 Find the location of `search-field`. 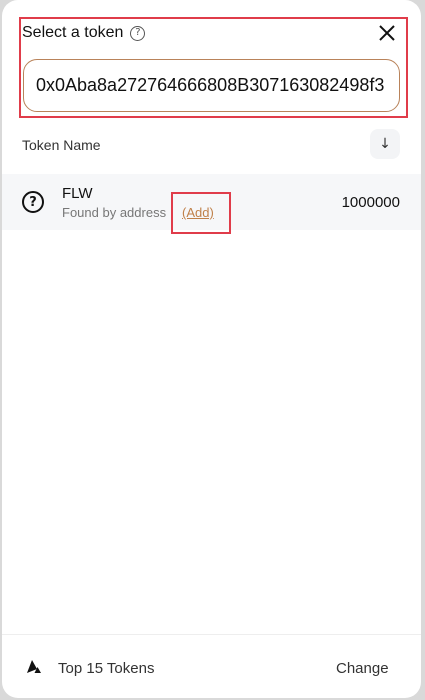

search-field is located at coordinates (211, 85).